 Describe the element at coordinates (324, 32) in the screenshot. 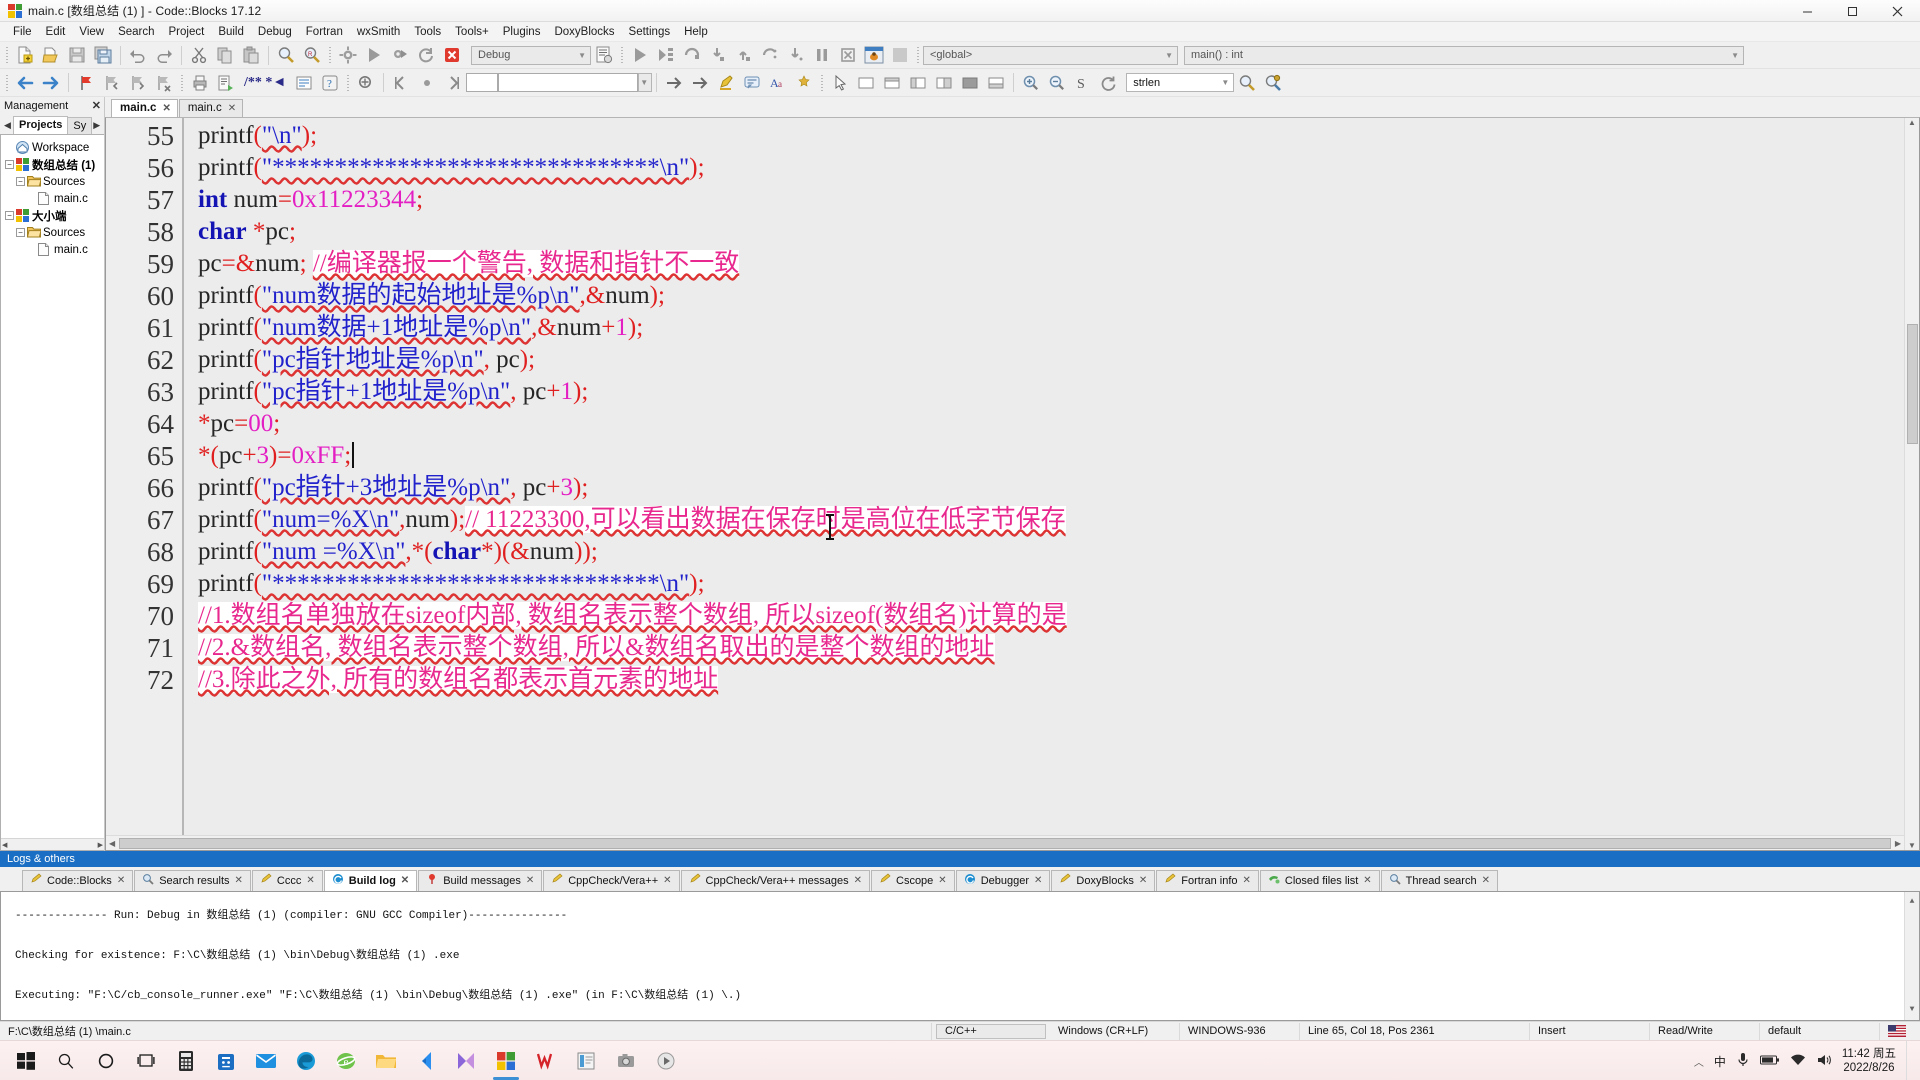

I see `menu-fortran: Fortran` at that location.